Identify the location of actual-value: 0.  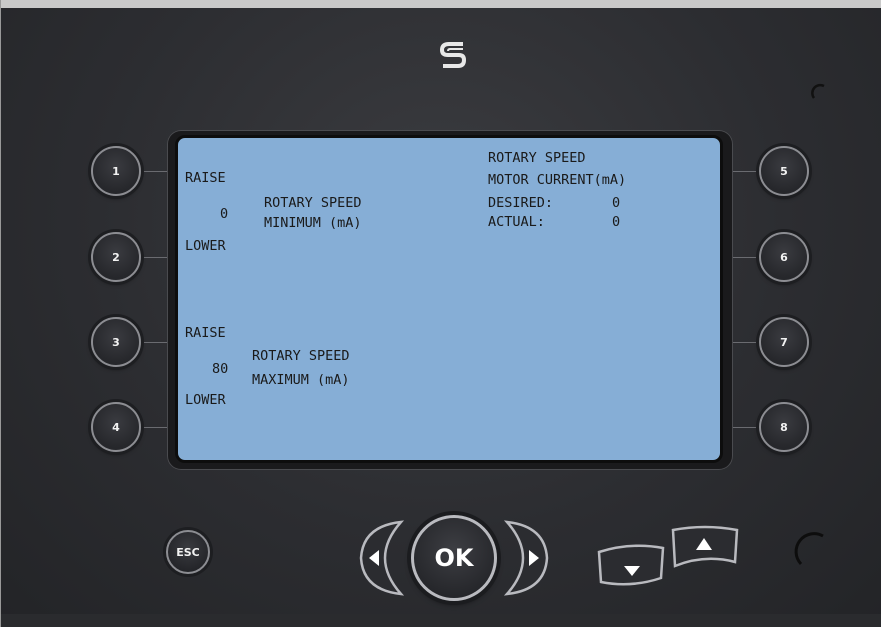
(616, 222).